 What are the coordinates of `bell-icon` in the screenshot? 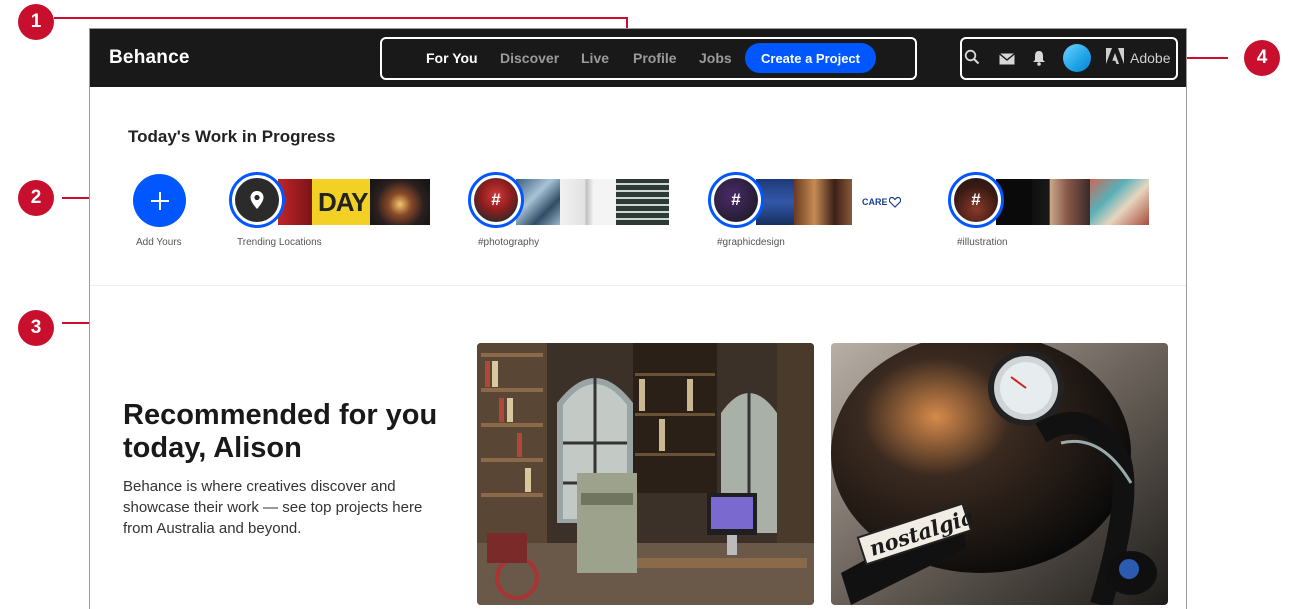 It's located at (1039, 60).